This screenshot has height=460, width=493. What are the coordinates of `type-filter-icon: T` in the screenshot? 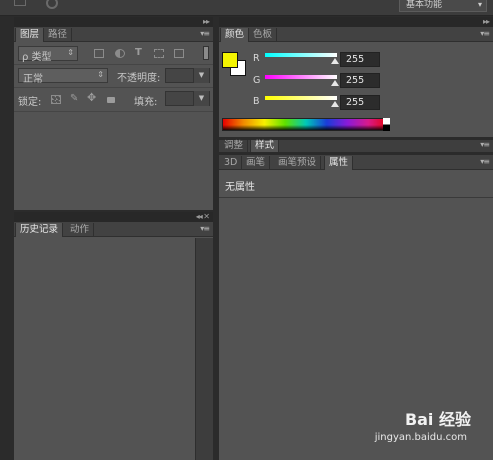 It's located at (138, 53).